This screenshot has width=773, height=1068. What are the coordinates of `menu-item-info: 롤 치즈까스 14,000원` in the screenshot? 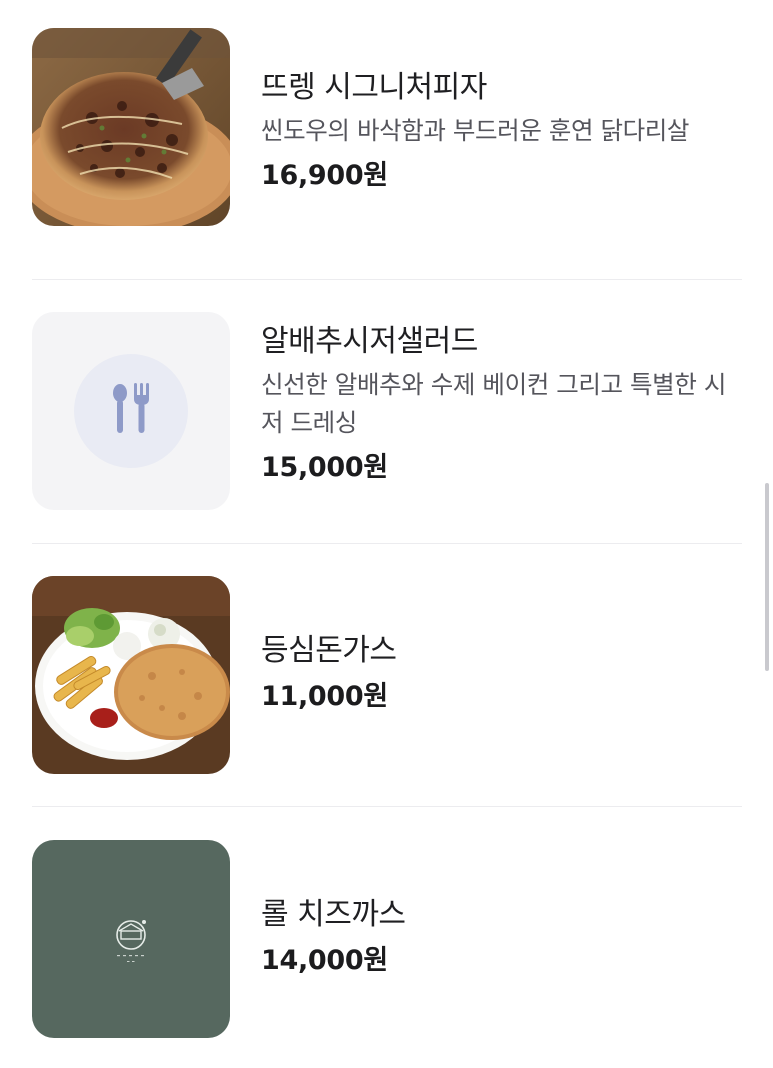 It's located at (501, 938).